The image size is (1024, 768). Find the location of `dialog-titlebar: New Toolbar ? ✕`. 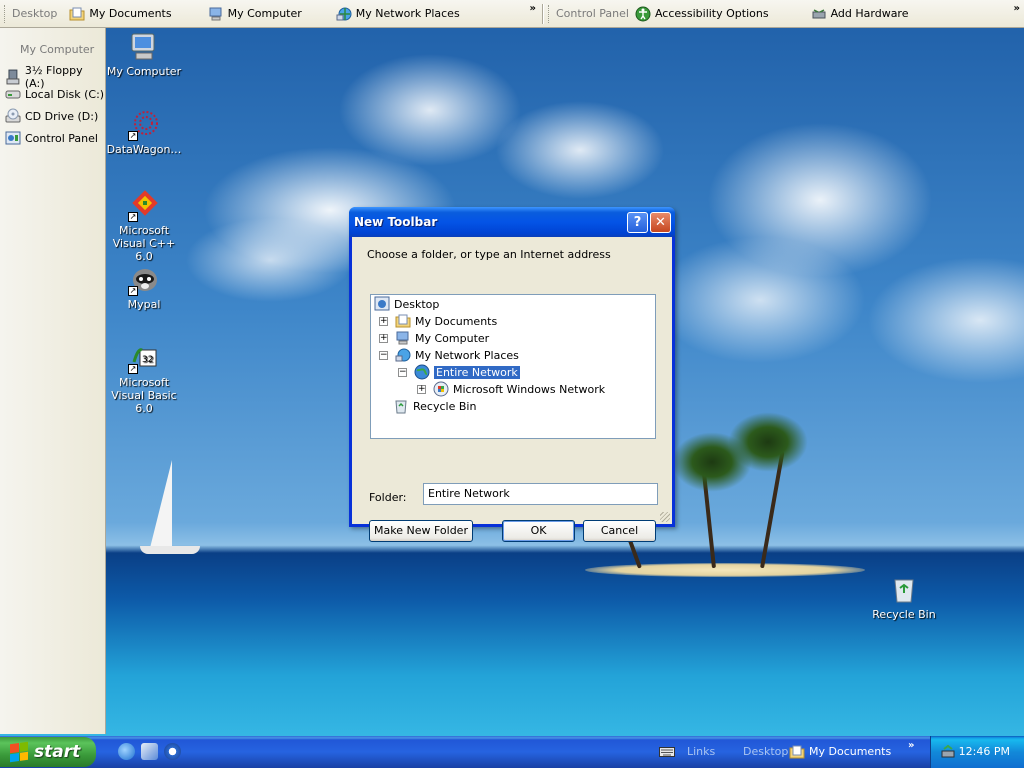

dialog-titlebar: New Toolbar ? ✕ is located at coordinates (512, 222).